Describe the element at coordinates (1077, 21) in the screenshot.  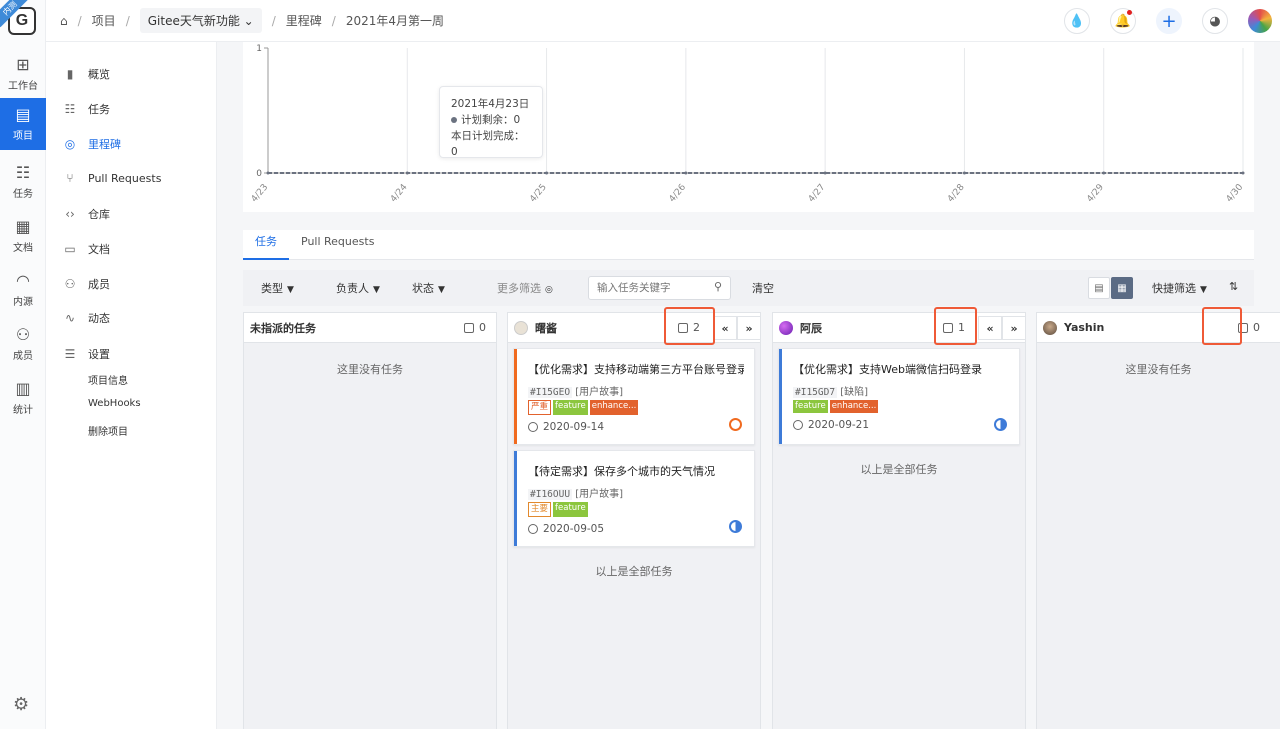
I see `drop-icon: 💧` at that location.